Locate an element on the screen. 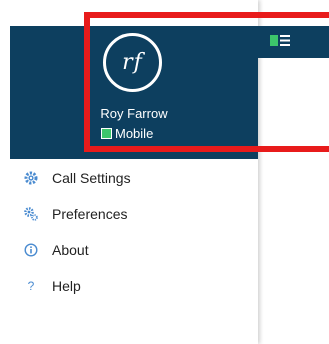 The height and width of the screenshot is (344, 329). avatar-initials: rf is located at coordinates (132, 62).